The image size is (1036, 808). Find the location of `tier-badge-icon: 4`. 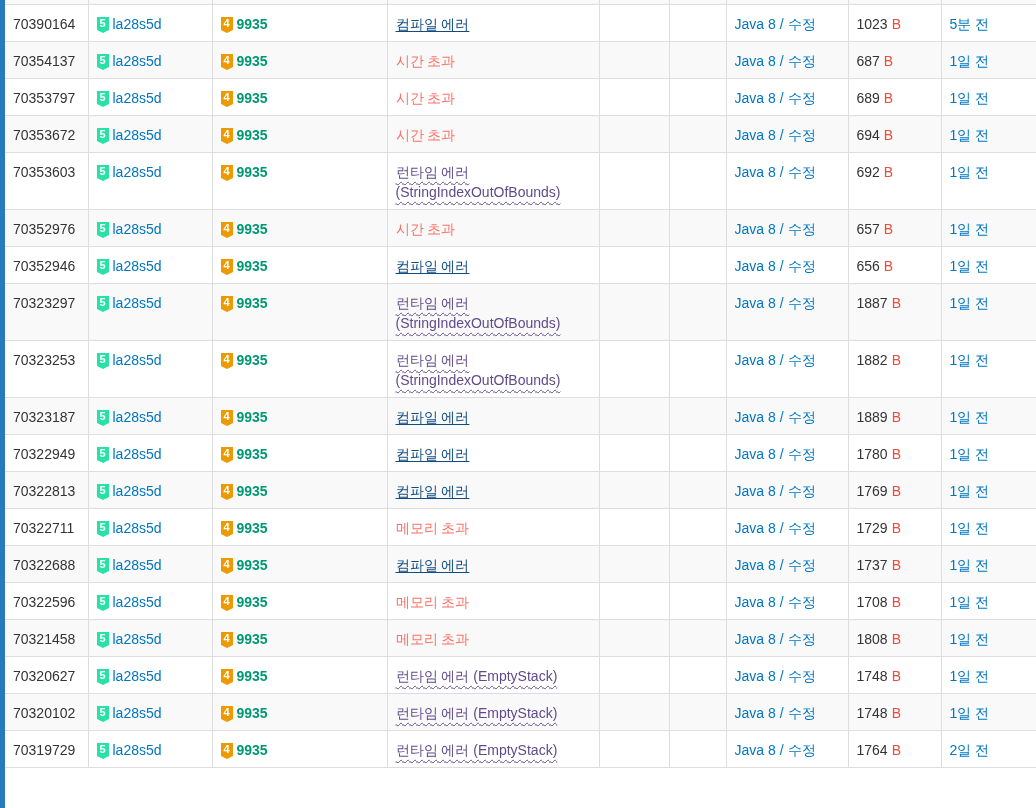

tier-badge-icon: 4 is located at coordinates (226, 360).